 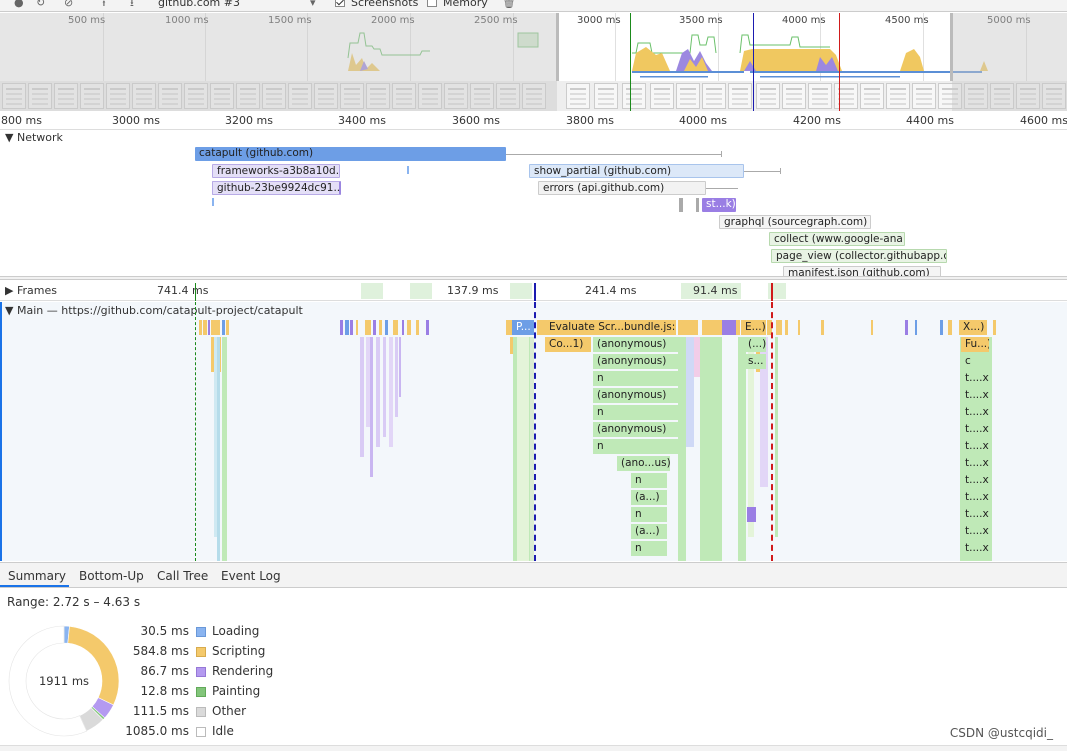 What do you see at coordinates (107, 4) in the screenshot?
I see `upload-icon: ⭱` at bounding box center [107, 4].